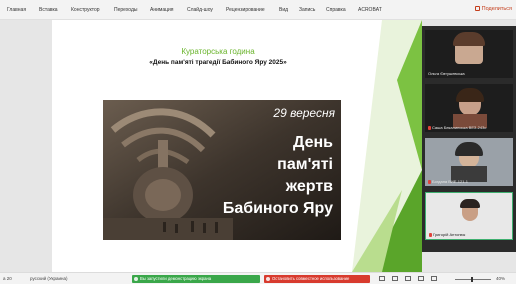  I want to click on tab-animations: Анимация, so click(161, 10).